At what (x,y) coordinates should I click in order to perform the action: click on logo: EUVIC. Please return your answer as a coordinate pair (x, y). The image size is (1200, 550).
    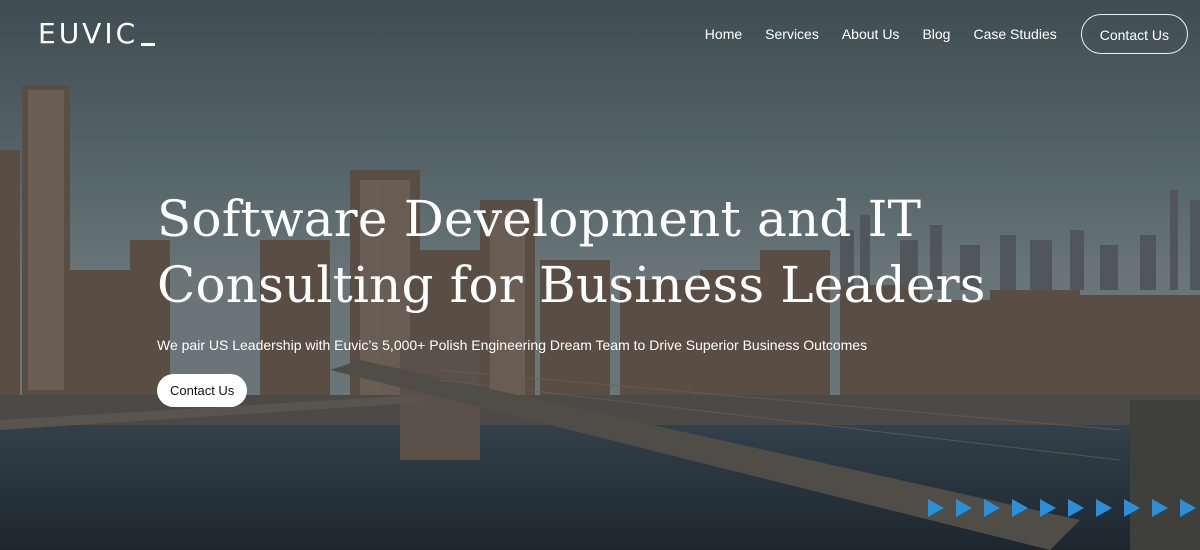
    Looking at the image, I should click on (97, 33).